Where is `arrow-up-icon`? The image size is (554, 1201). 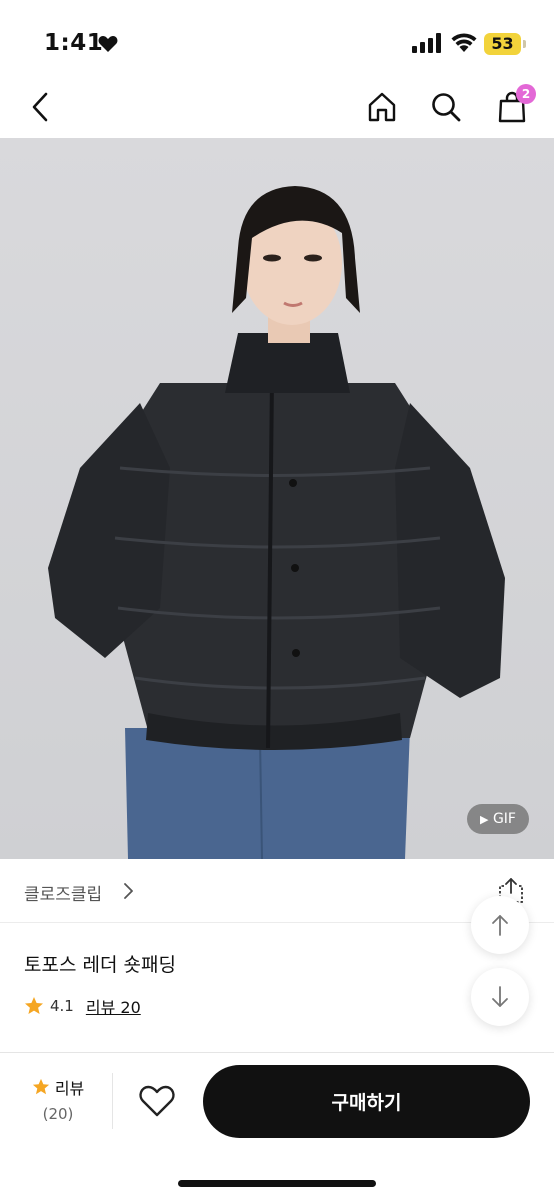 arrow-up-icon is located at coordinates (500, 925).